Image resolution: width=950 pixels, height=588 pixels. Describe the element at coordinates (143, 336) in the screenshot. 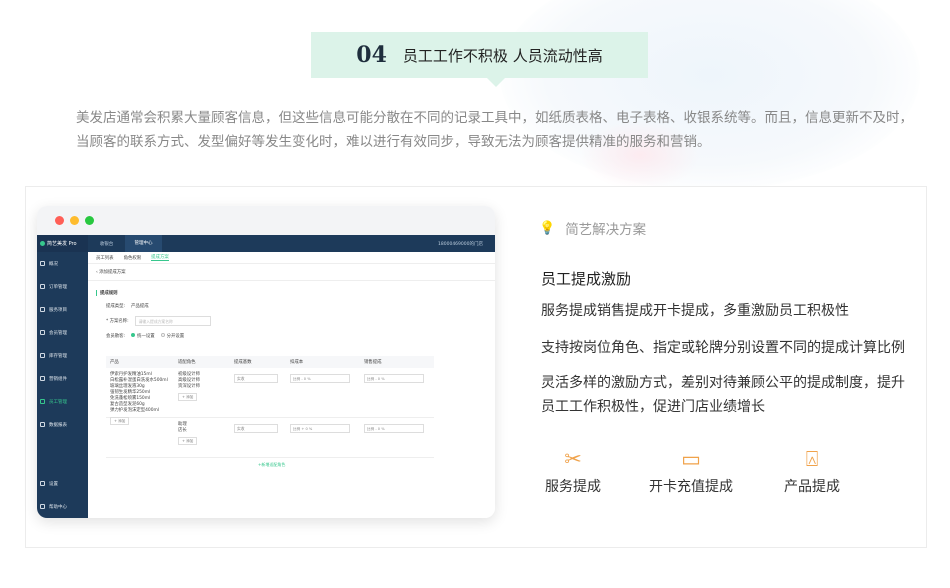

I see `radio-unified: 统一设置` at that location.